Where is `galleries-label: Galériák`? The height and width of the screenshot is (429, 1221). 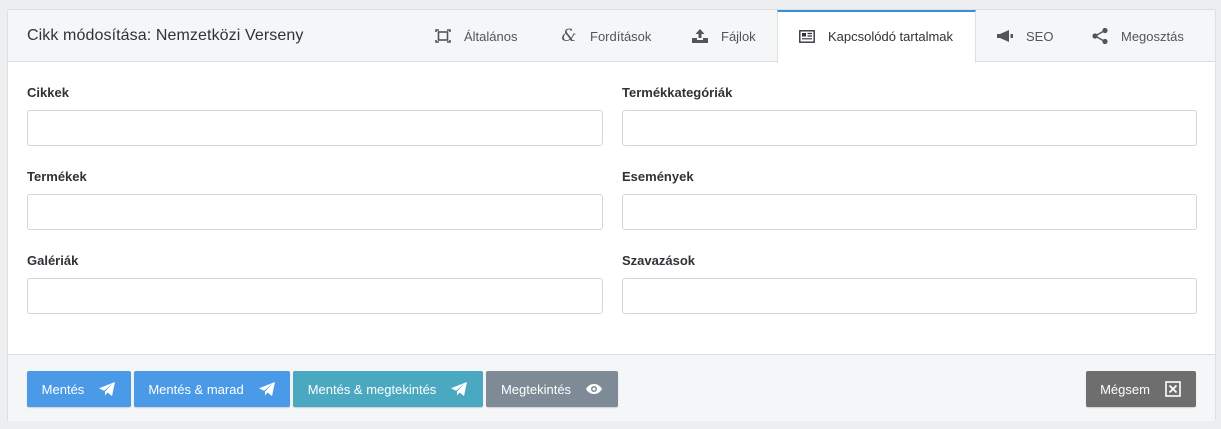
galleries-label: Galériák is located at coordinates (53, 260).